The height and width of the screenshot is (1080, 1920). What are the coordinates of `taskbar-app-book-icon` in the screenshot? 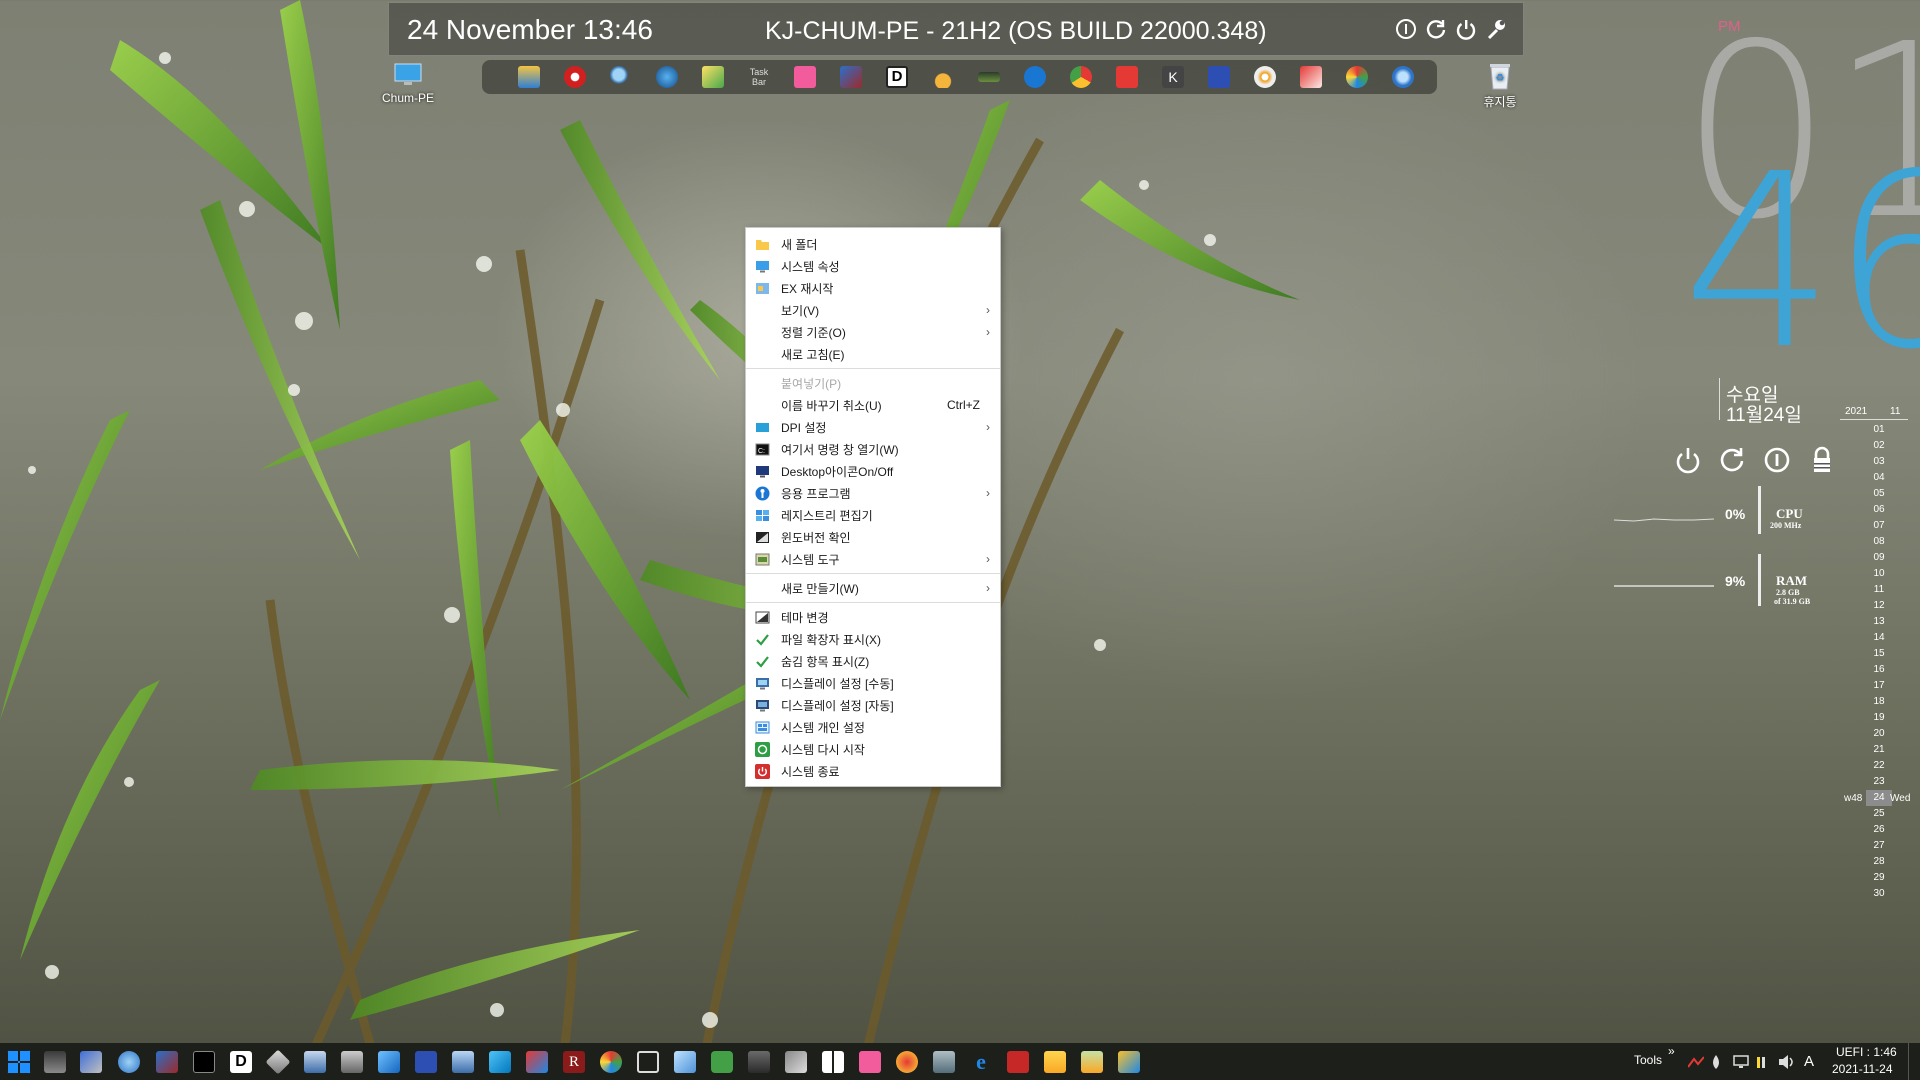 It's located at (1129, 1062).